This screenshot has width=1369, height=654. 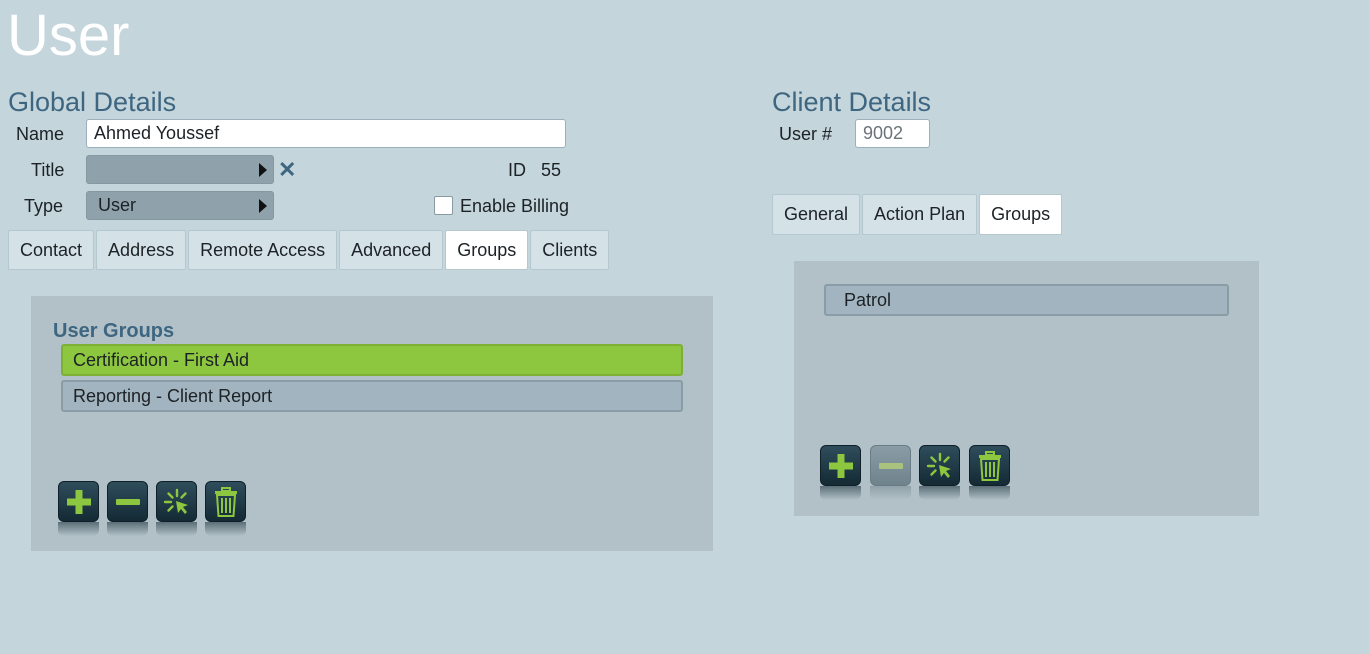 I want to click on client-groups-panel: Patrol, so click(x=1026, y=388).